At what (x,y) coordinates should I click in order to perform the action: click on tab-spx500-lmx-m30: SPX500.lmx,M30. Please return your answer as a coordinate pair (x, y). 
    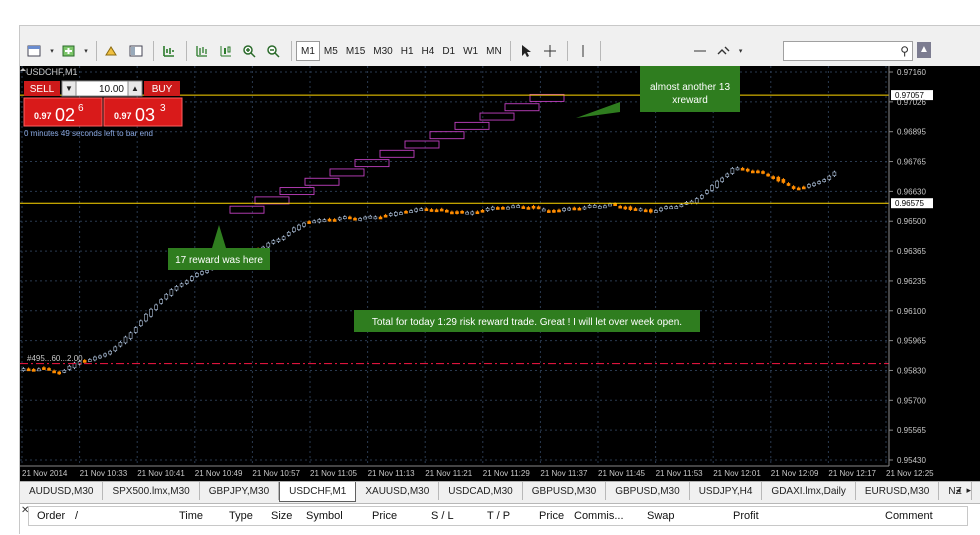
    Looking at the image, I should click on (151, 491).